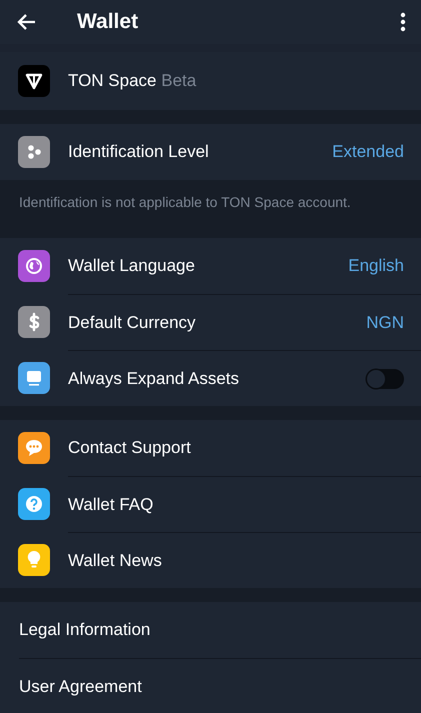  Describe the element at coordinates (34, 504) in the screenshot. I see `help-icon` at that location.